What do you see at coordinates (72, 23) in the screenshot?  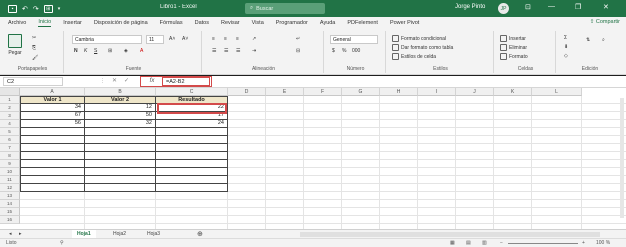 I see `tab-insertar: Insertar` at bounding box center [72, 23].